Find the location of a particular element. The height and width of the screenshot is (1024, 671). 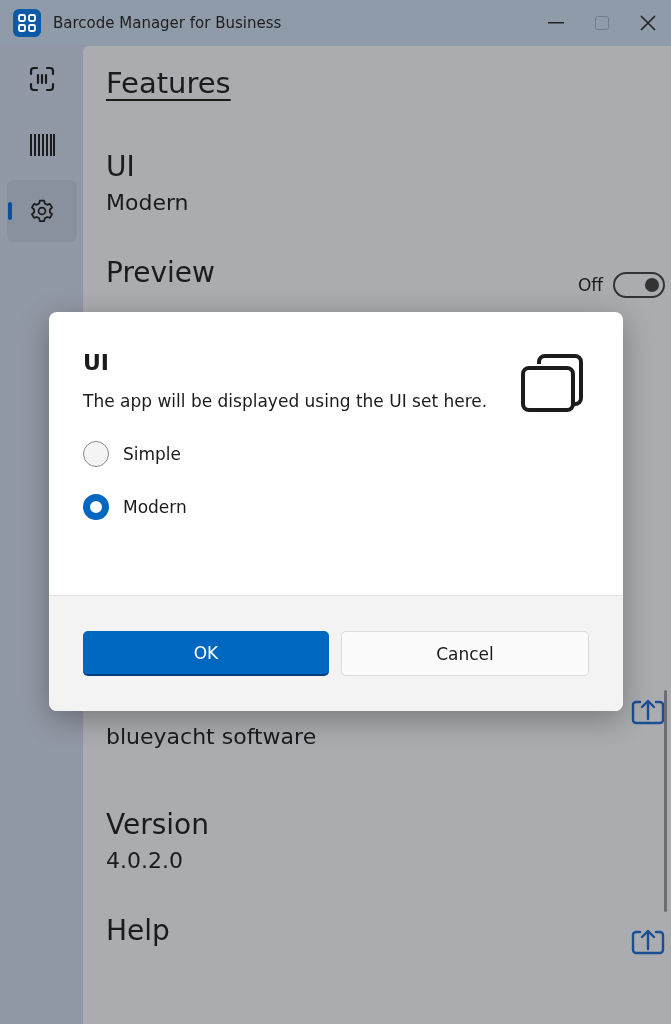

toggle-switch is located at coordinates (639, 285).